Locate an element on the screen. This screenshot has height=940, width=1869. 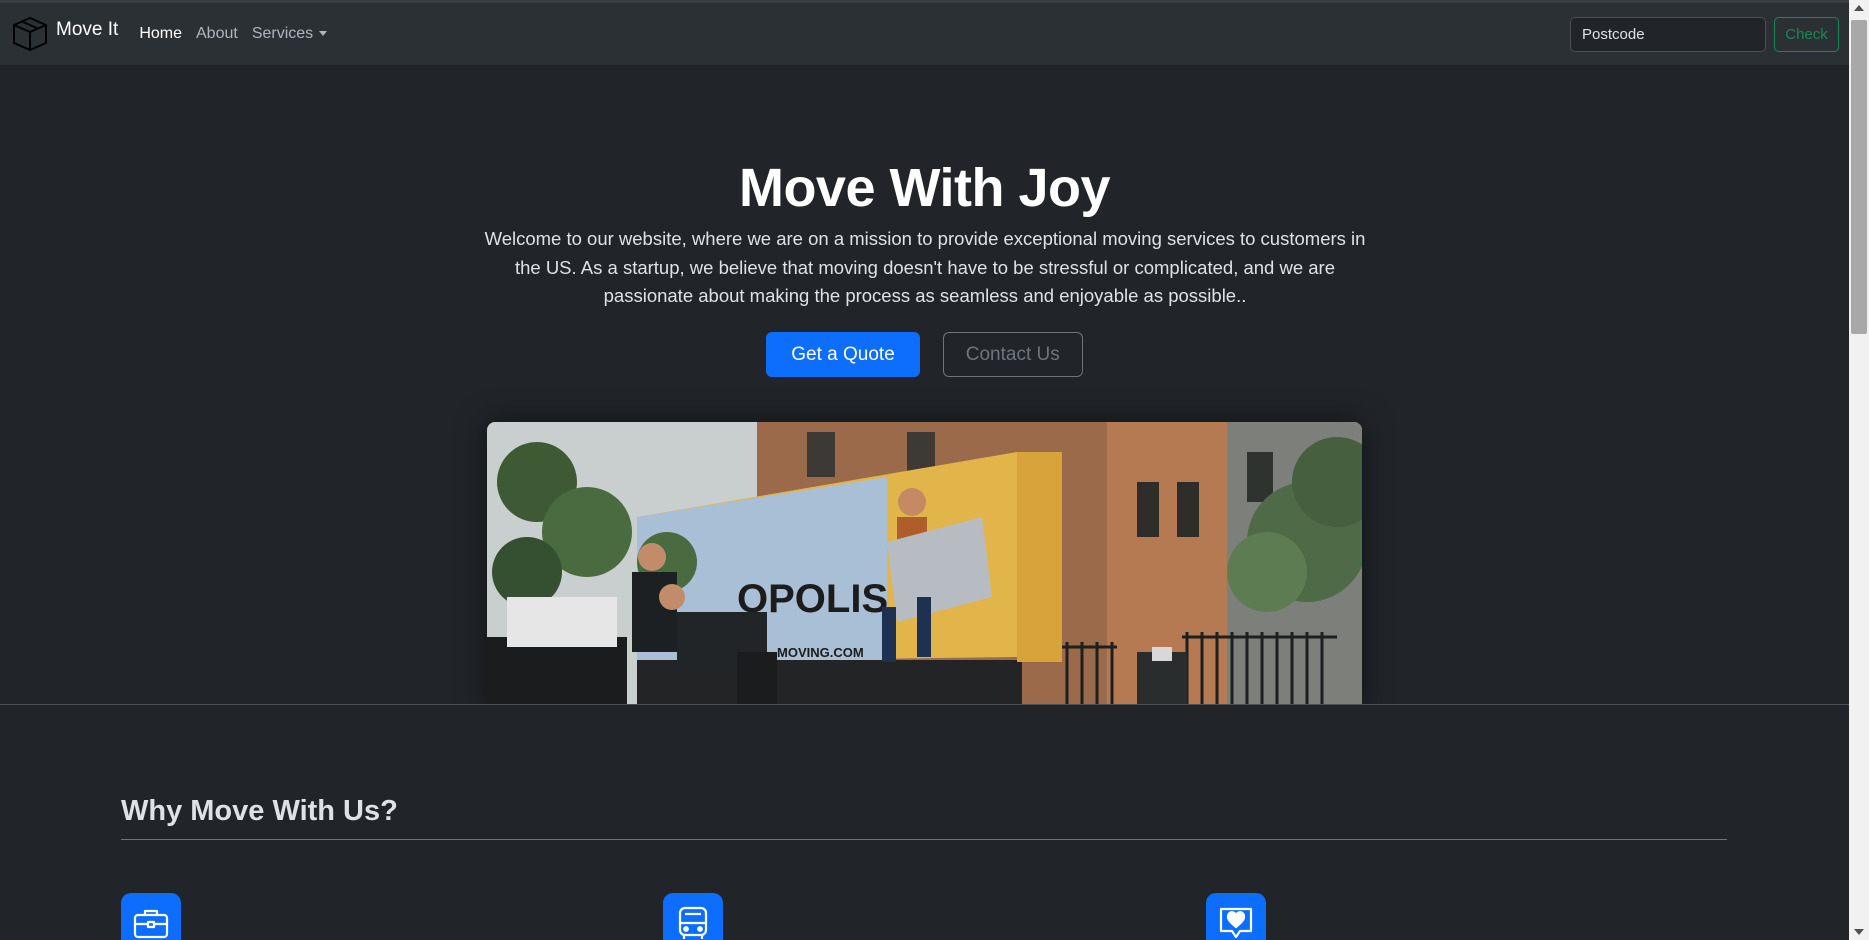
bus-icon is located at coordinates (693, 922).